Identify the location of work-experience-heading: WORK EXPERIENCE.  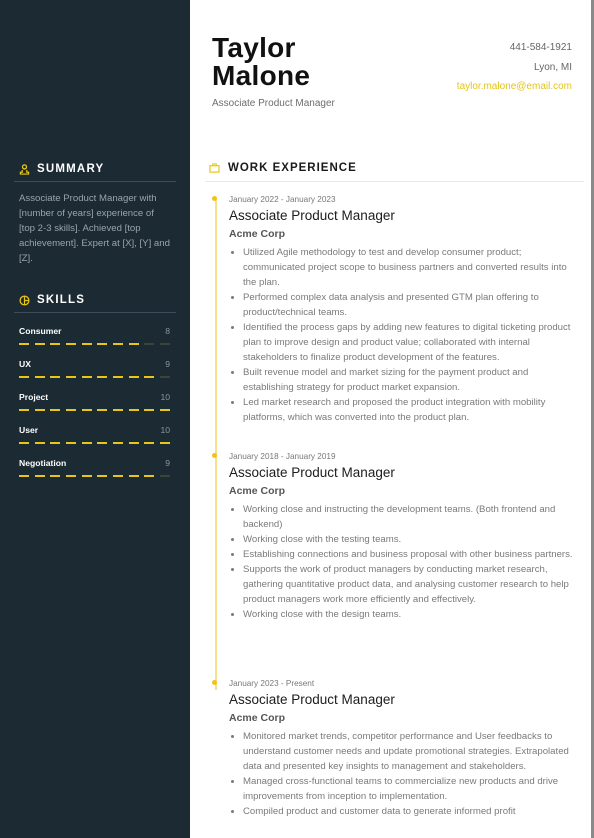
(394, 172).